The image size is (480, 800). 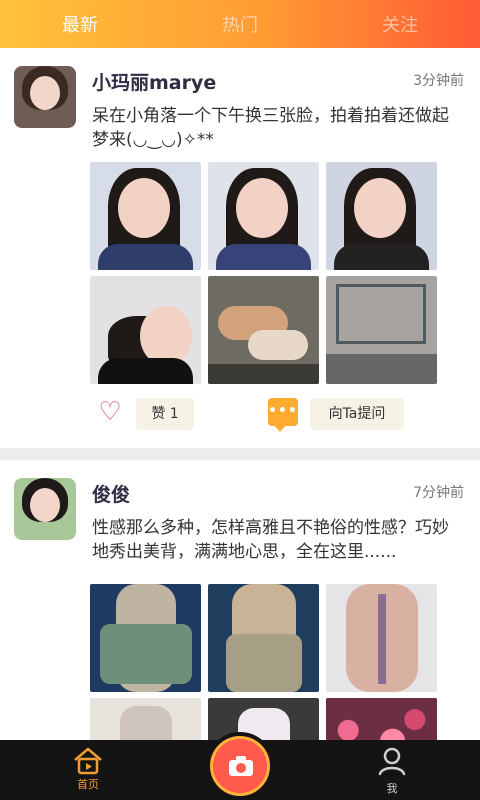 What do you see at coordinates (88, 784) in the screenshot?
I see `nav-home-label: 首页` at bounding box center [88, 784].